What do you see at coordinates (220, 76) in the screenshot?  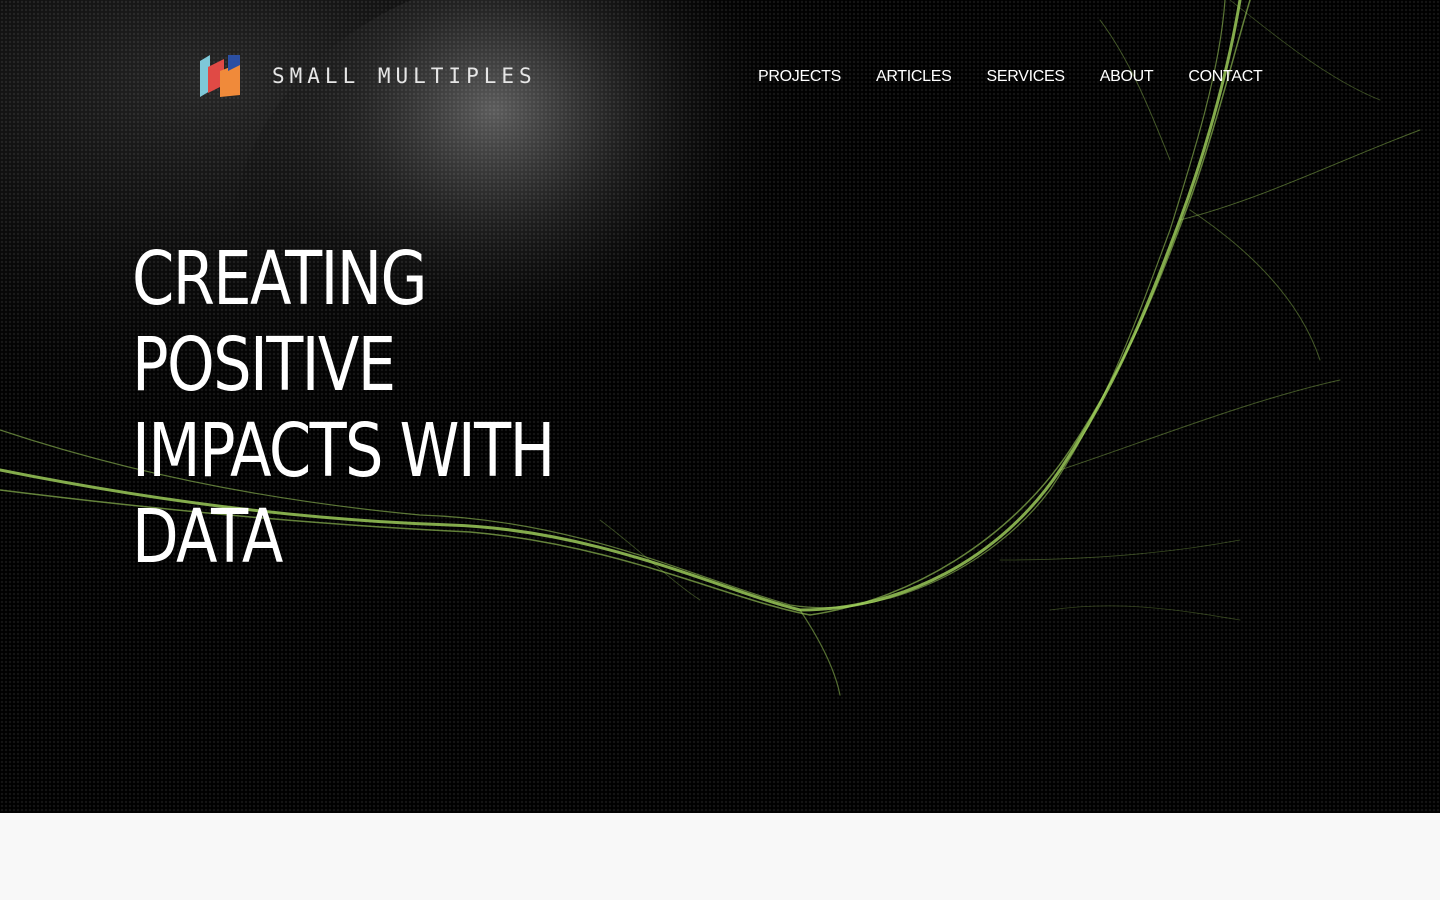 I see `small-multiples-logo-icon` at bounding box center [220, 76].